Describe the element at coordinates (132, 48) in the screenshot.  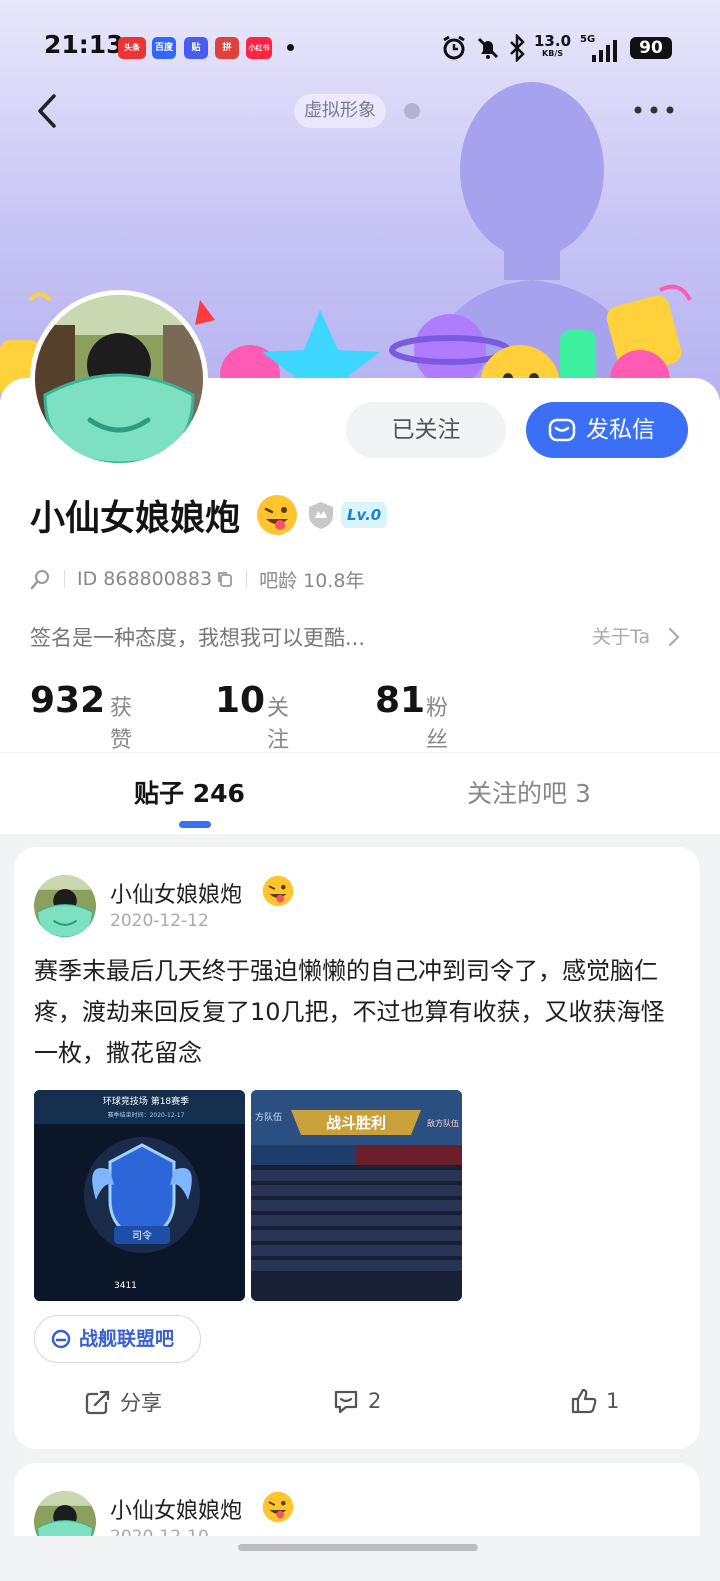
I see `toutiao-app-icon: 头条` at that location.